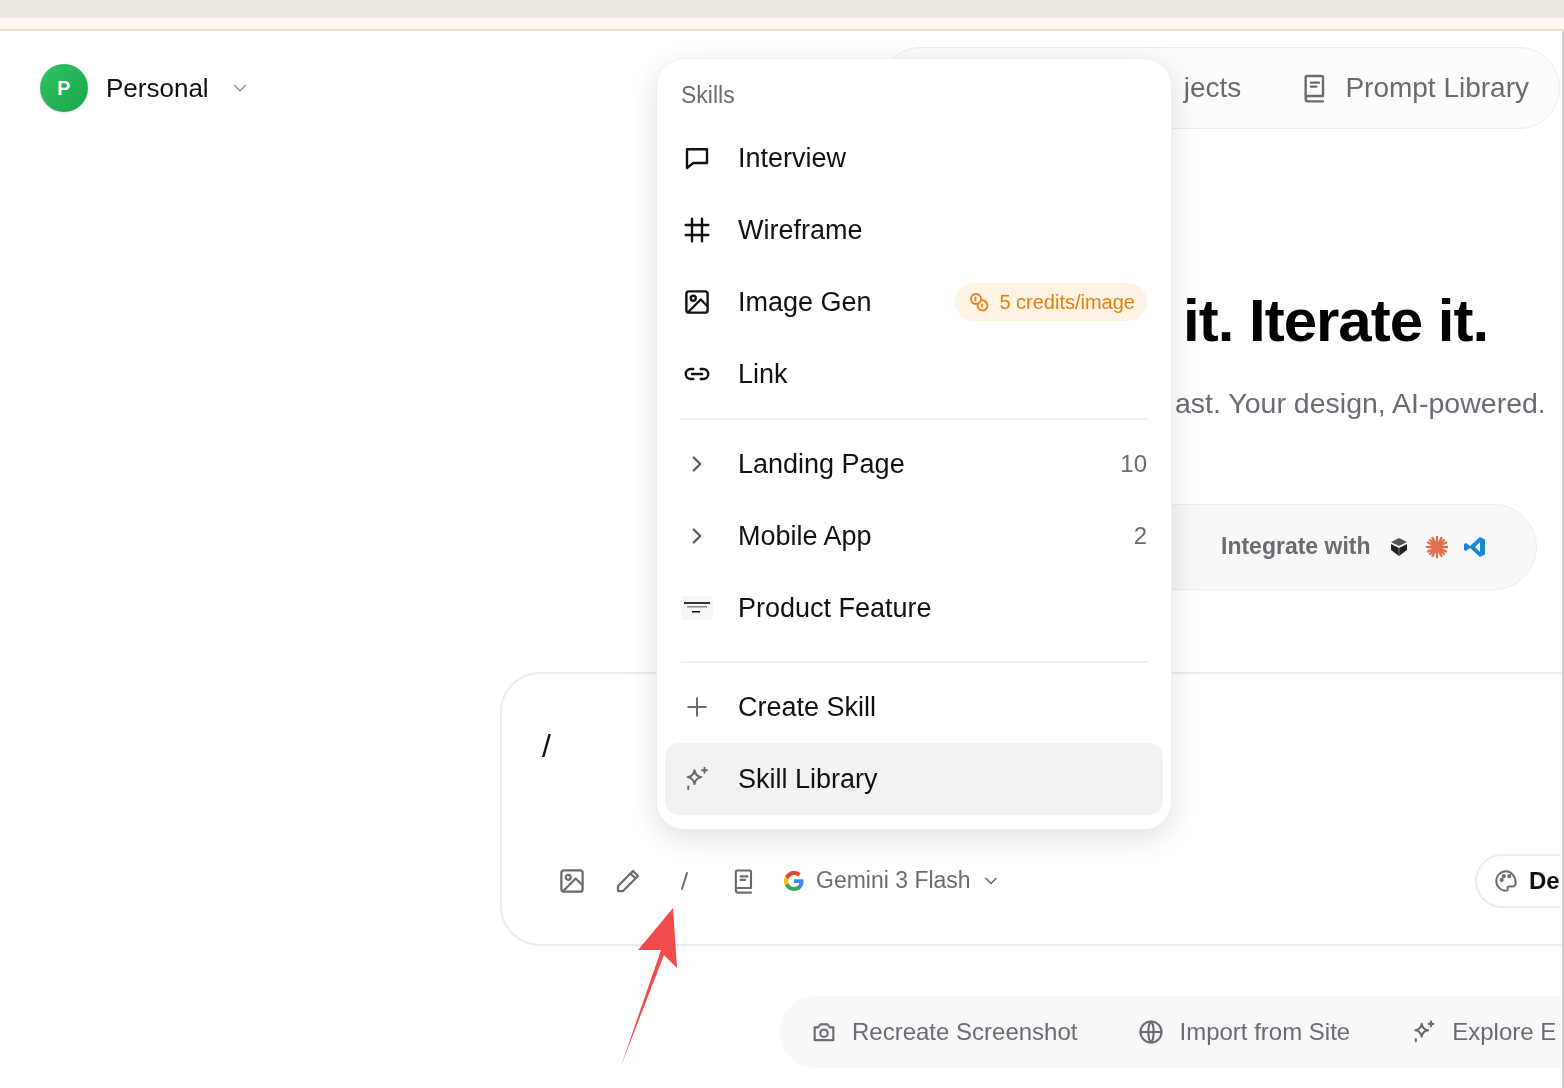  I want to click on palette-icon, so click(1506, 880).